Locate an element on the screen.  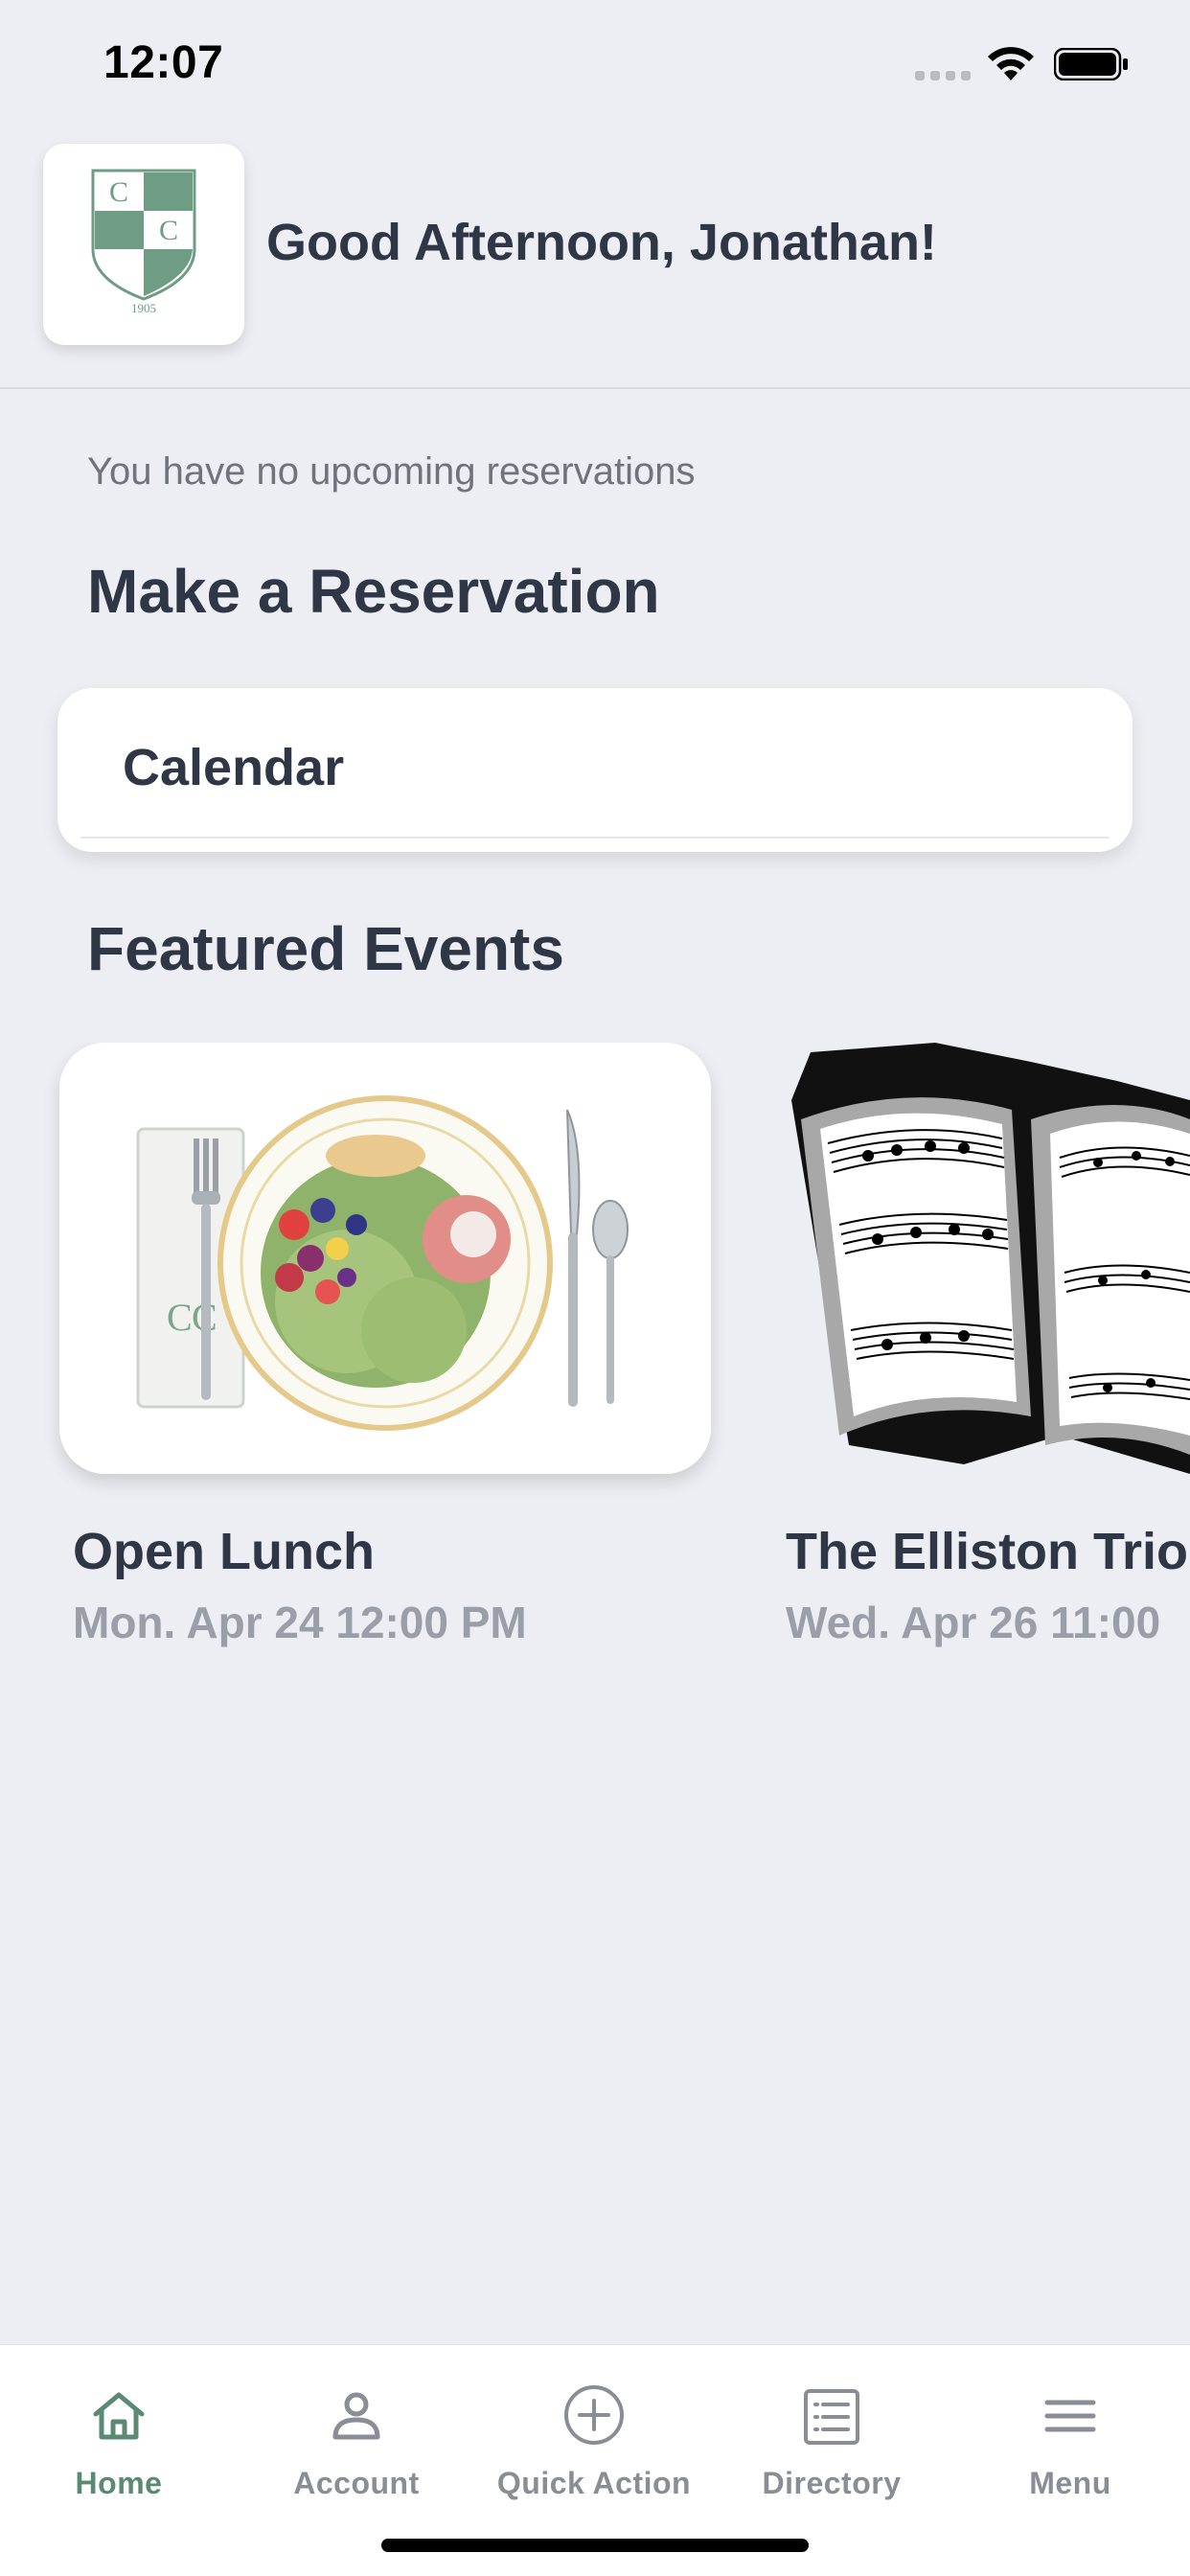
status-time: 12:07 is located at coordinates (163, 63).